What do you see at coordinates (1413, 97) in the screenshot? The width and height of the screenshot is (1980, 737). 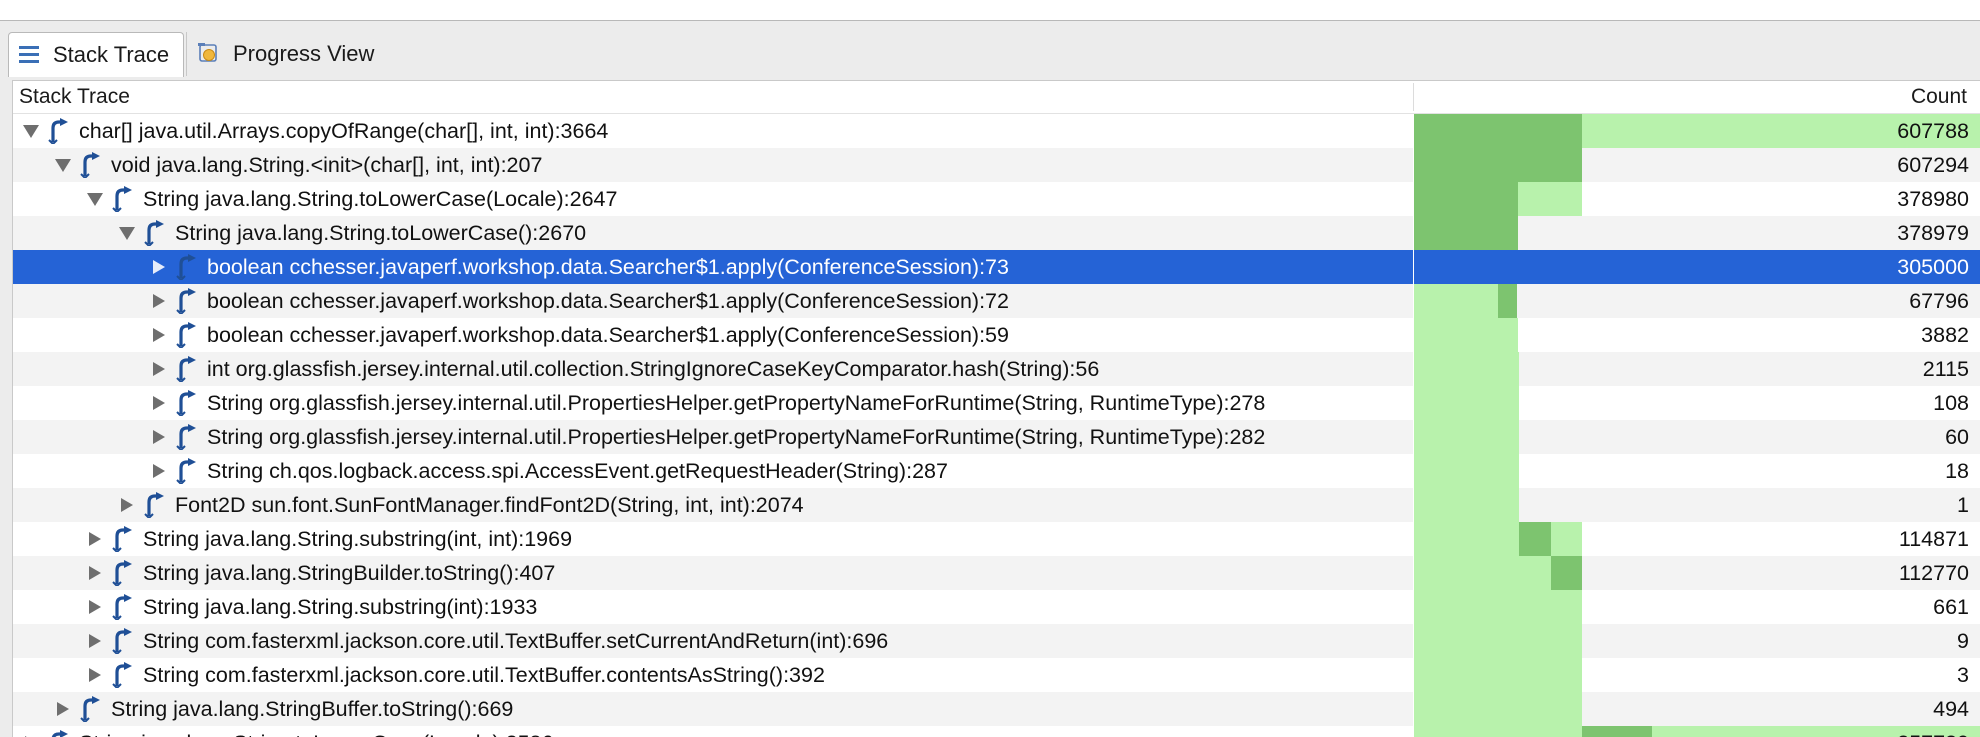 I see `column-divider` at bounding box center [1413, 97].